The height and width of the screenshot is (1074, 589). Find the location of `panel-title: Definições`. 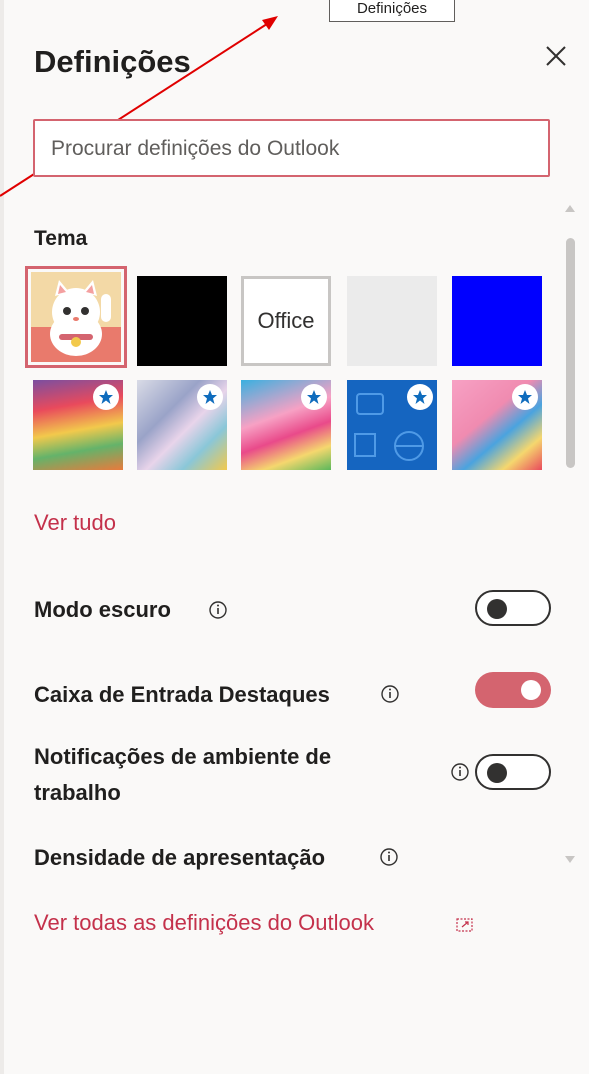

panel-title: Definições is located at coordinates (112, 61).